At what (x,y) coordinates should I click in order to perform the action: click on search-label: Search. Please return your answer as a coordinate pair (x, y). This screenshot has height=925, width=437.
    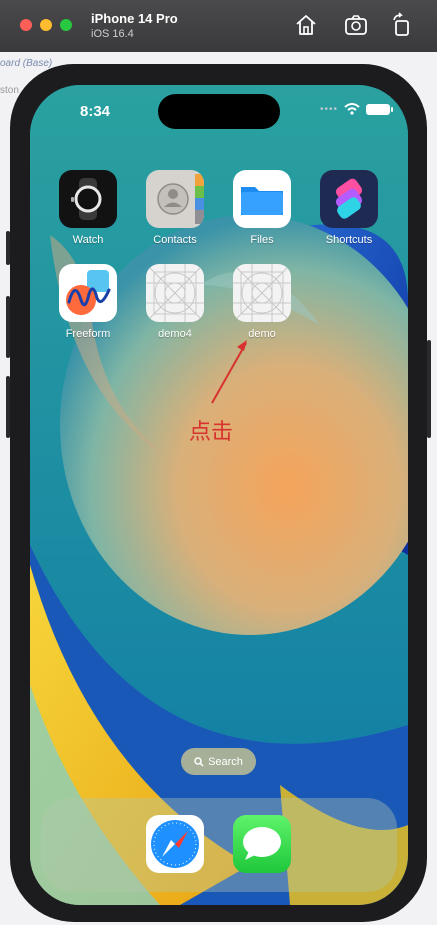
    Looking at the image, I should click on (225, 761).